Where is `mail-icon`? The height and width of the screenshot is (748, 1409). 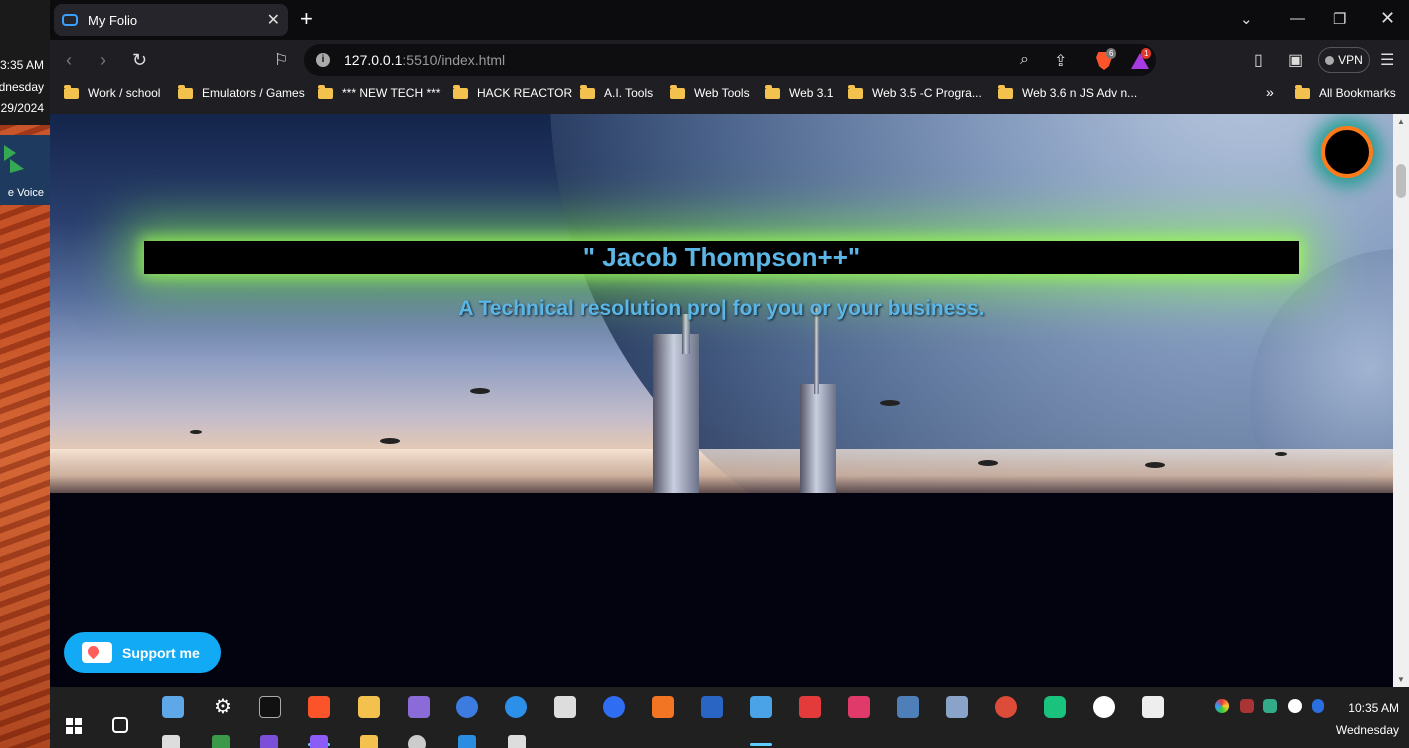 mail-icon is located at coordinates (419, 707).